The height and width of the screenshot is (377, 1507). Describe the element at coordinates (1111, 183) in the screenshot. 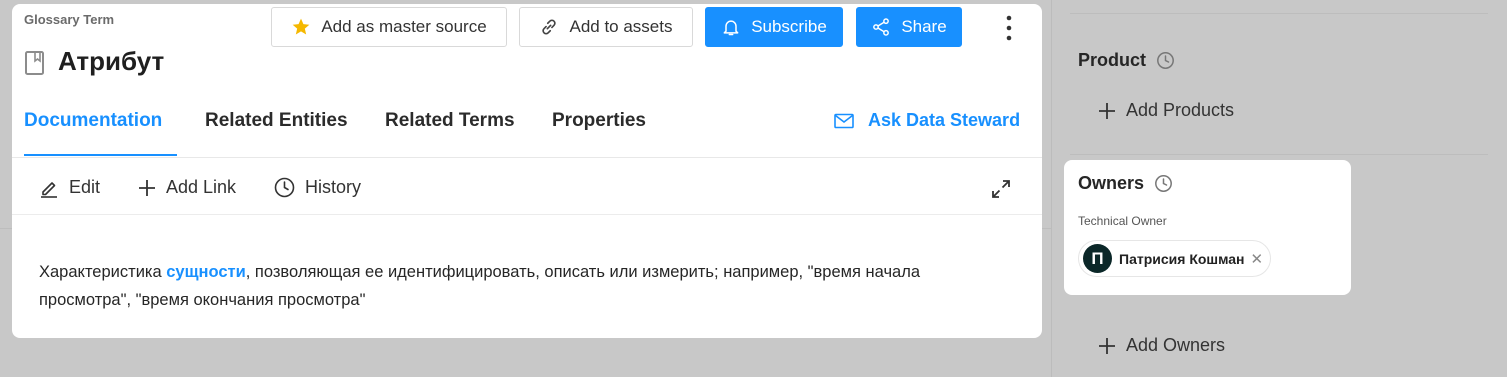

I see `owners-title: Owners` at that location.